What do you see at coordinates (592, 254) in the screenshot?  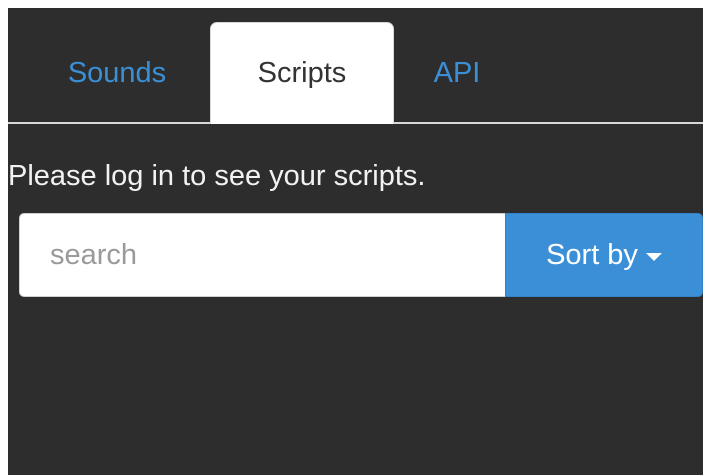 I see `sort-by-label: Sort by` at bounding box center [592, 254].